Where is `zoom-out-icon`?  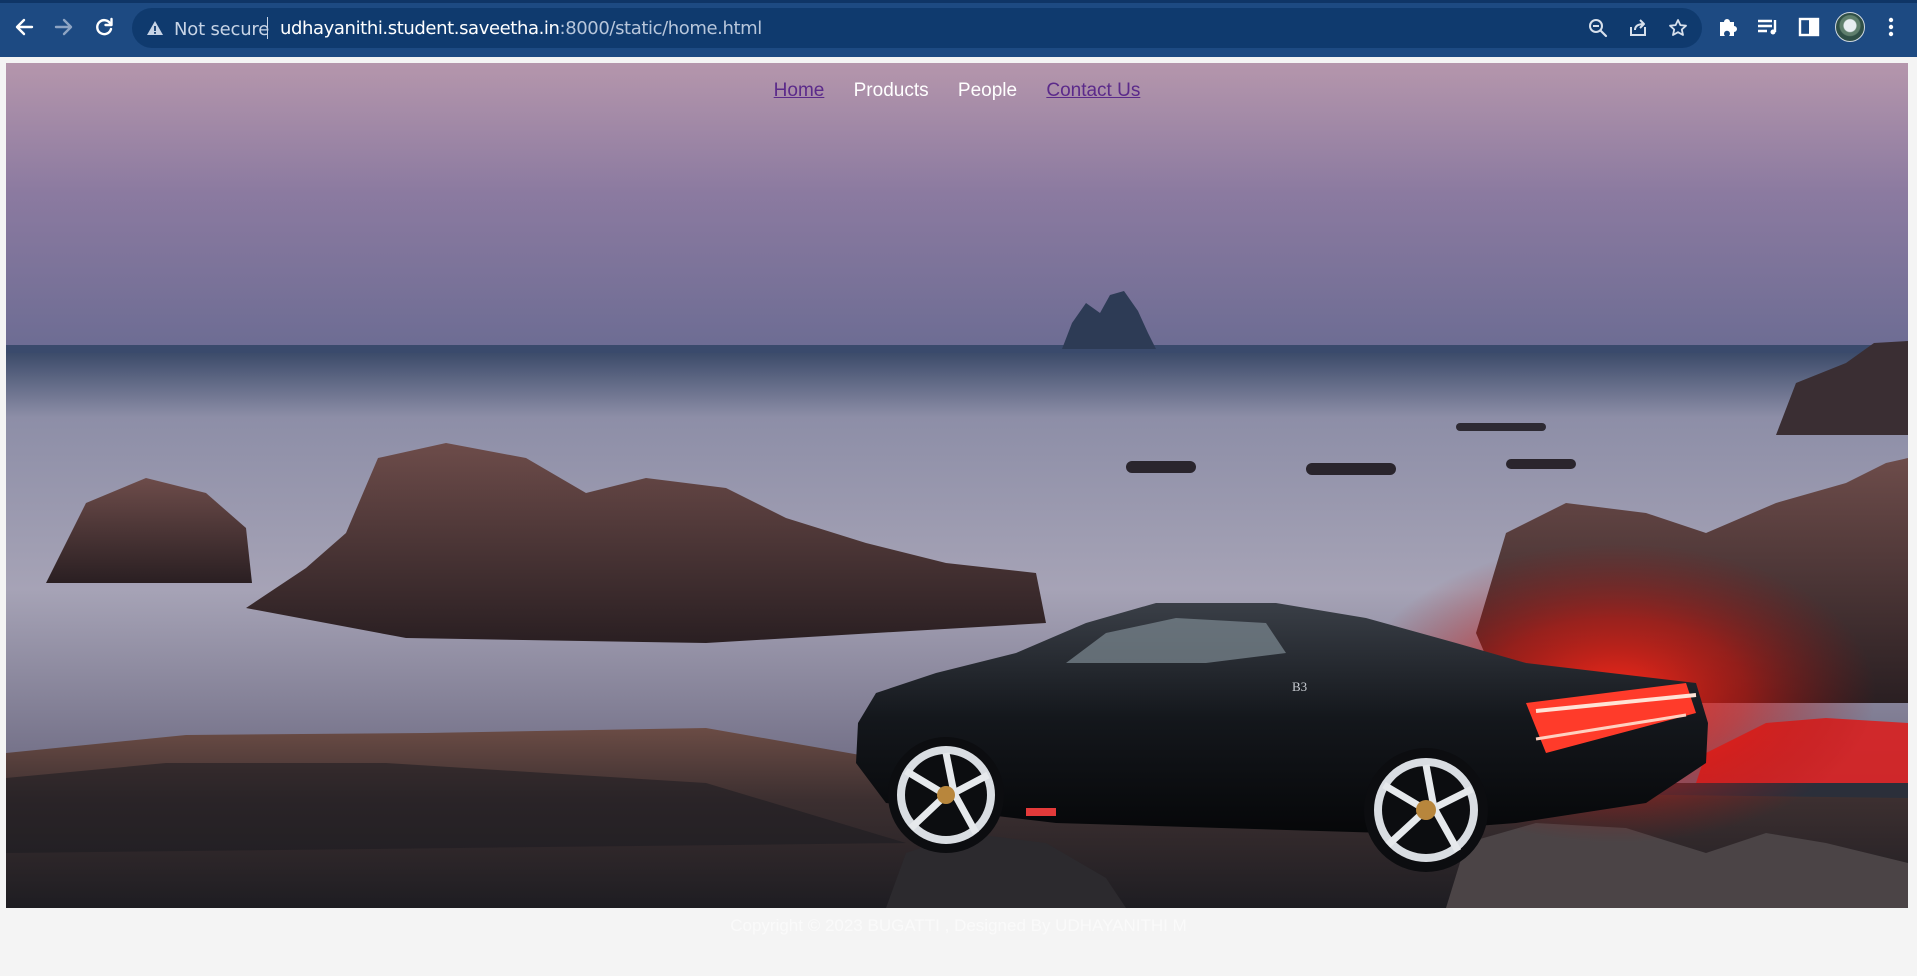 zoom-out-icon is located at coordinates (1598, 28).